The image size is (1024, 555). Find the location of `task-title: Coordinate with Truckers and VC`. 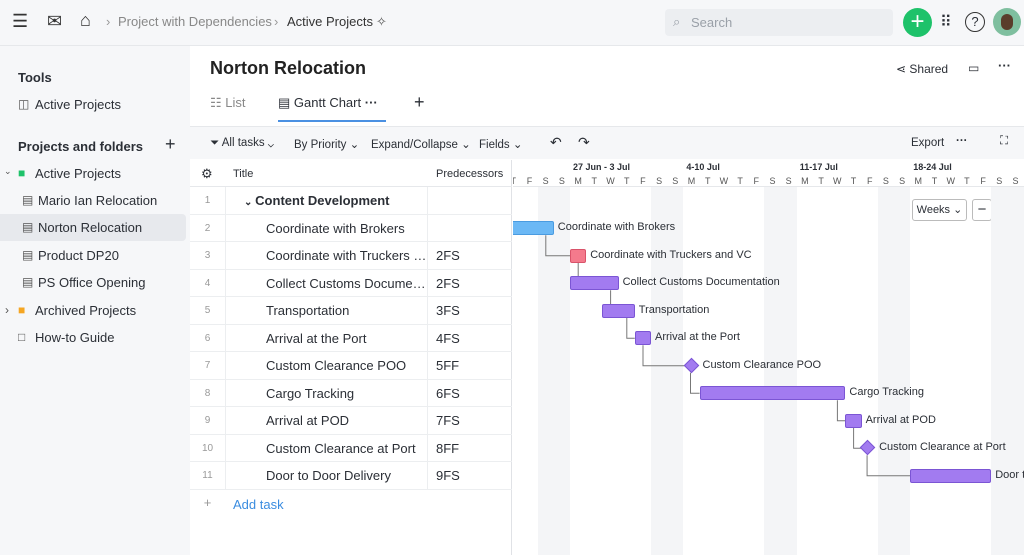

task-title: Coordinate with Truckers and VC is located at coordinates (326, 255).